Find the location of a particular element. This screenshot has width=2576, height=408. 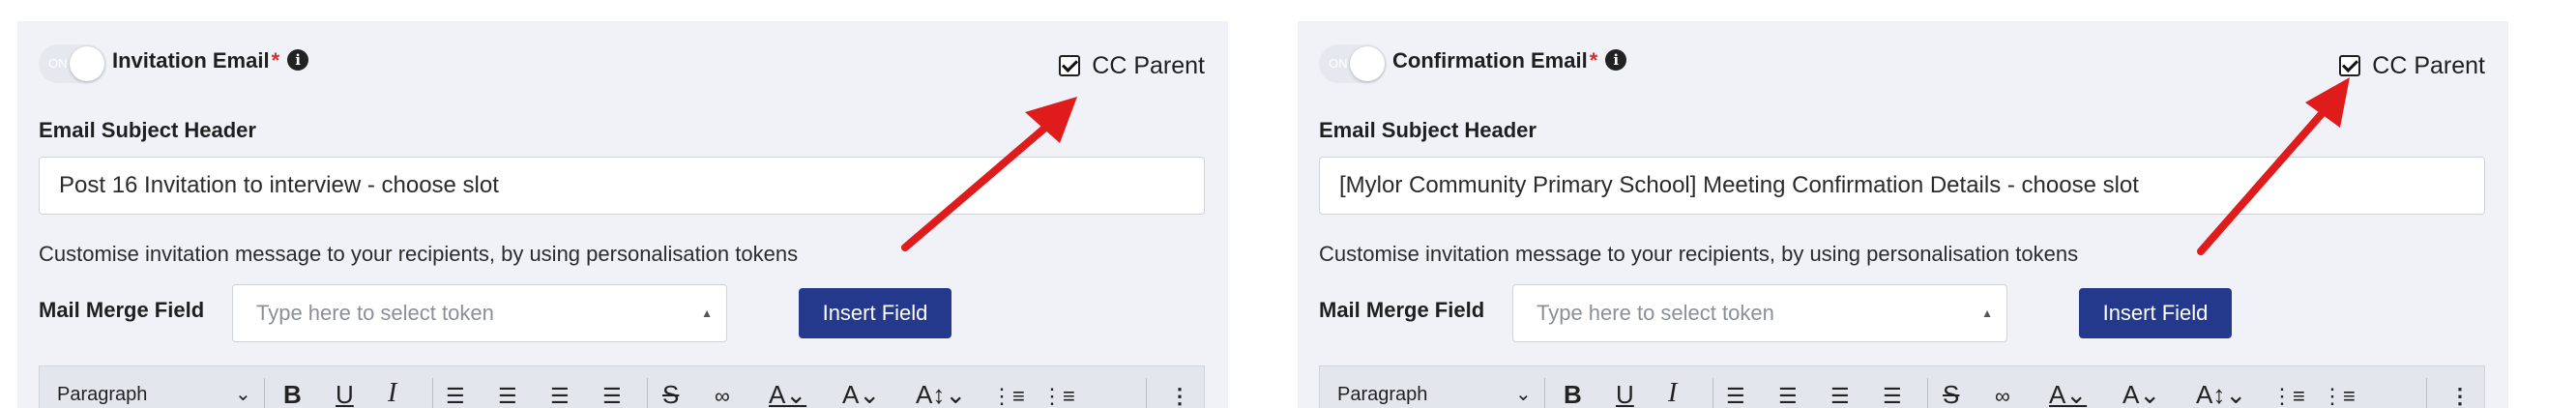

confirmation-email-toggle: ON is located at coordinates (1353, 64).